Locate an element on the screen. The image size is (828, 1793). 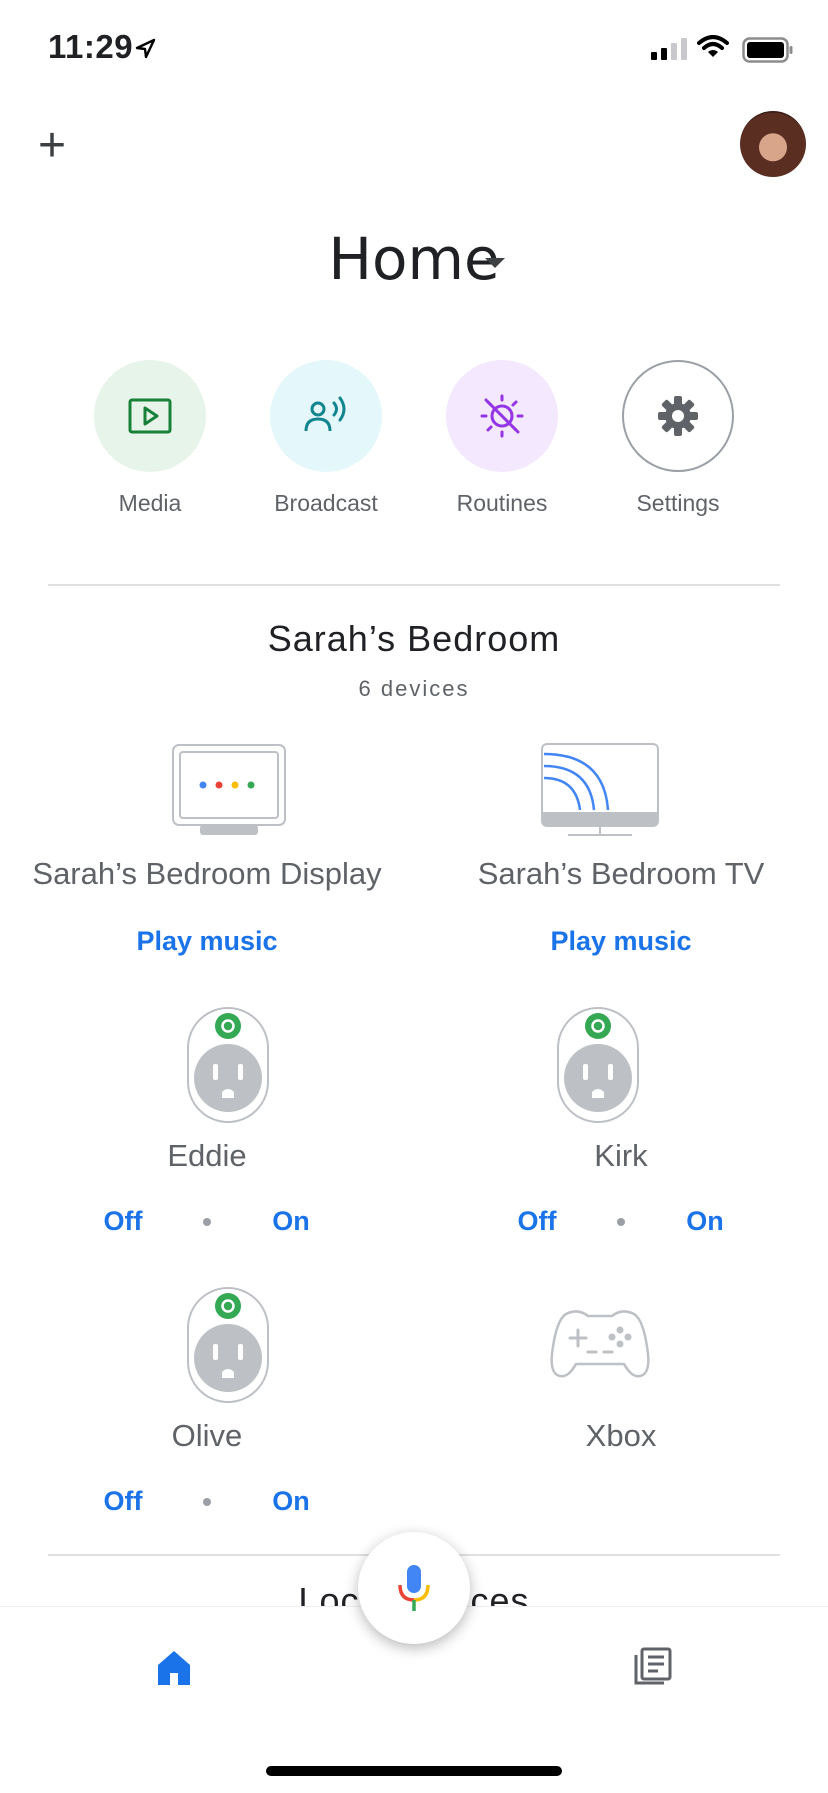
page-title: Home is located at coordinates (414, 259).